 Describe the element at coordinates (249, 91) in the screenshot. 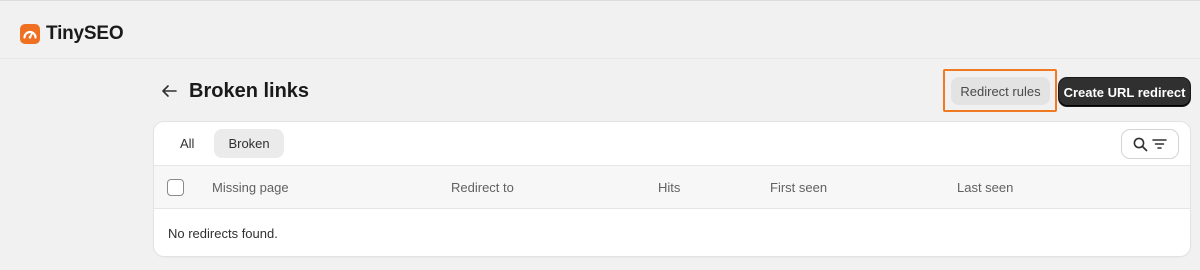

I see `page-title: Broken links` at that location.